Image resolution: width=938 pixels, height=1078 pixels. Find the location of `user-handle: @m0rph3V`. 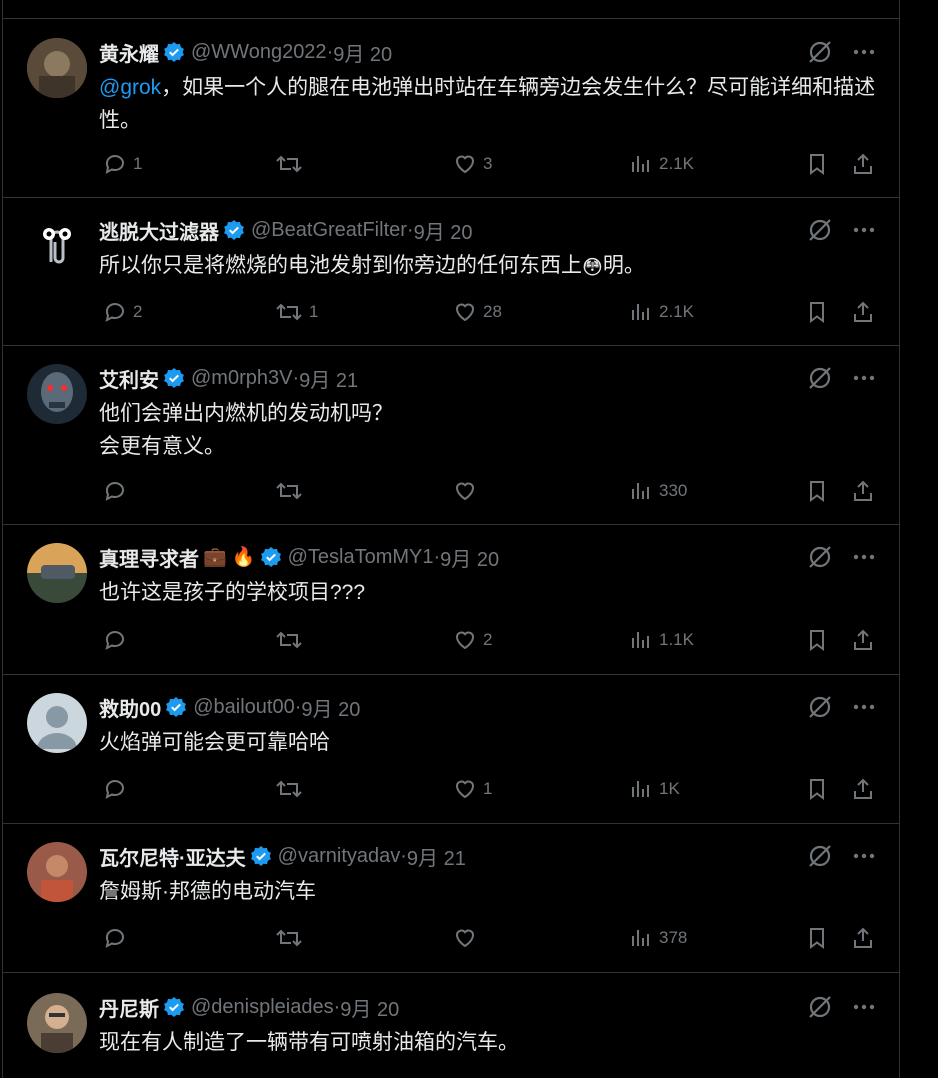

user-handle: @m0rph3V is located at coordinates (241, 378).